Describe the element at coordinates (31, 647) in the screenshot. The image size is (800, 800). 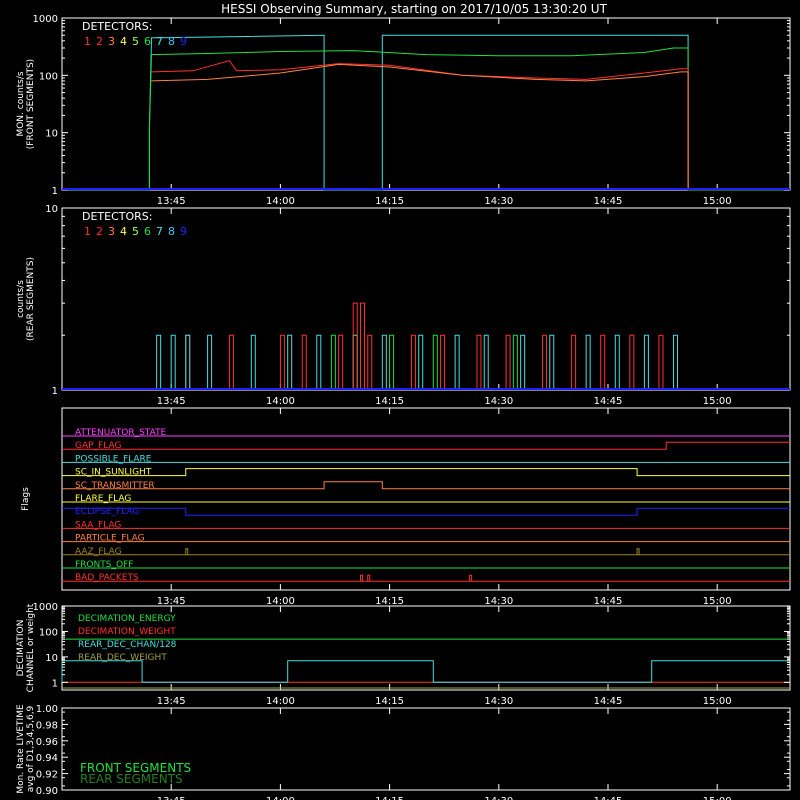
I see `y-axis-label: CHANNEL or weight` at that location.